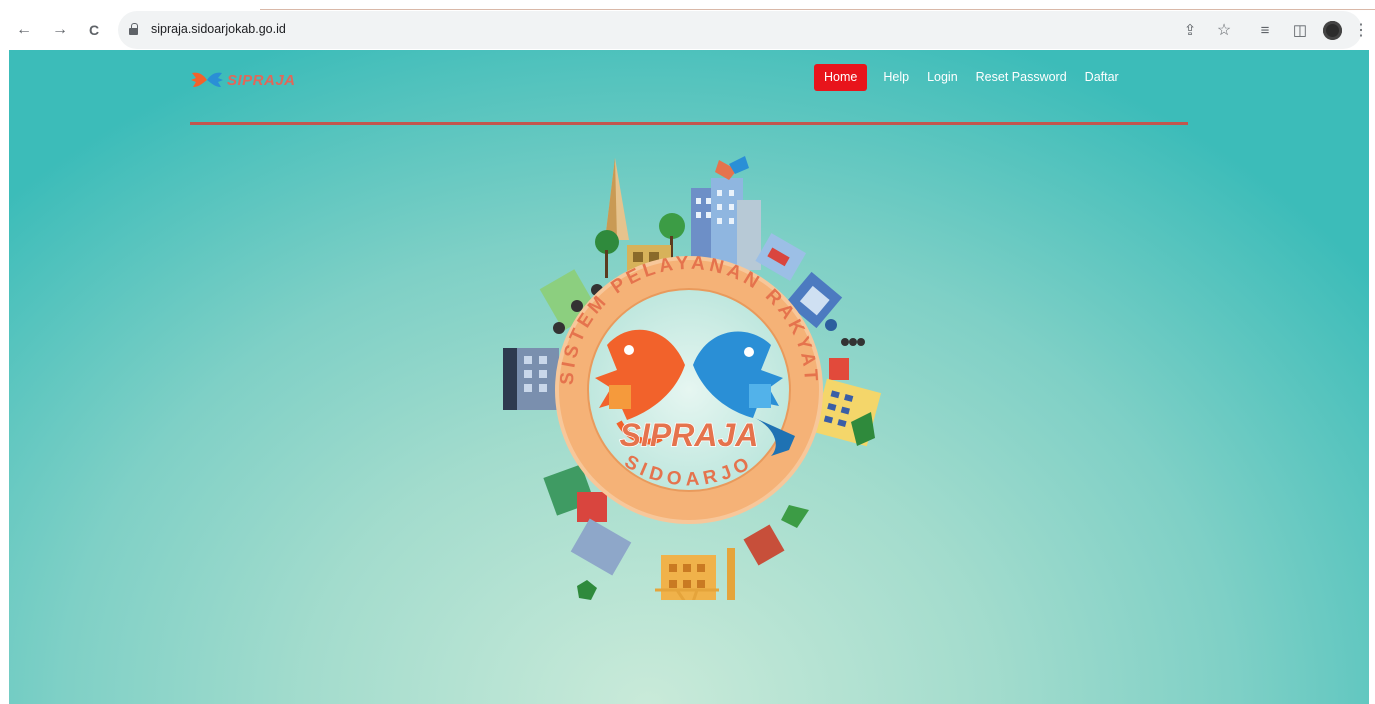 The height and width of the screenshot is (704, 1375). What do you see at coordinates (133, 29) in the screenshot?
I see `lock-icon` at bounding box center [133, 29].